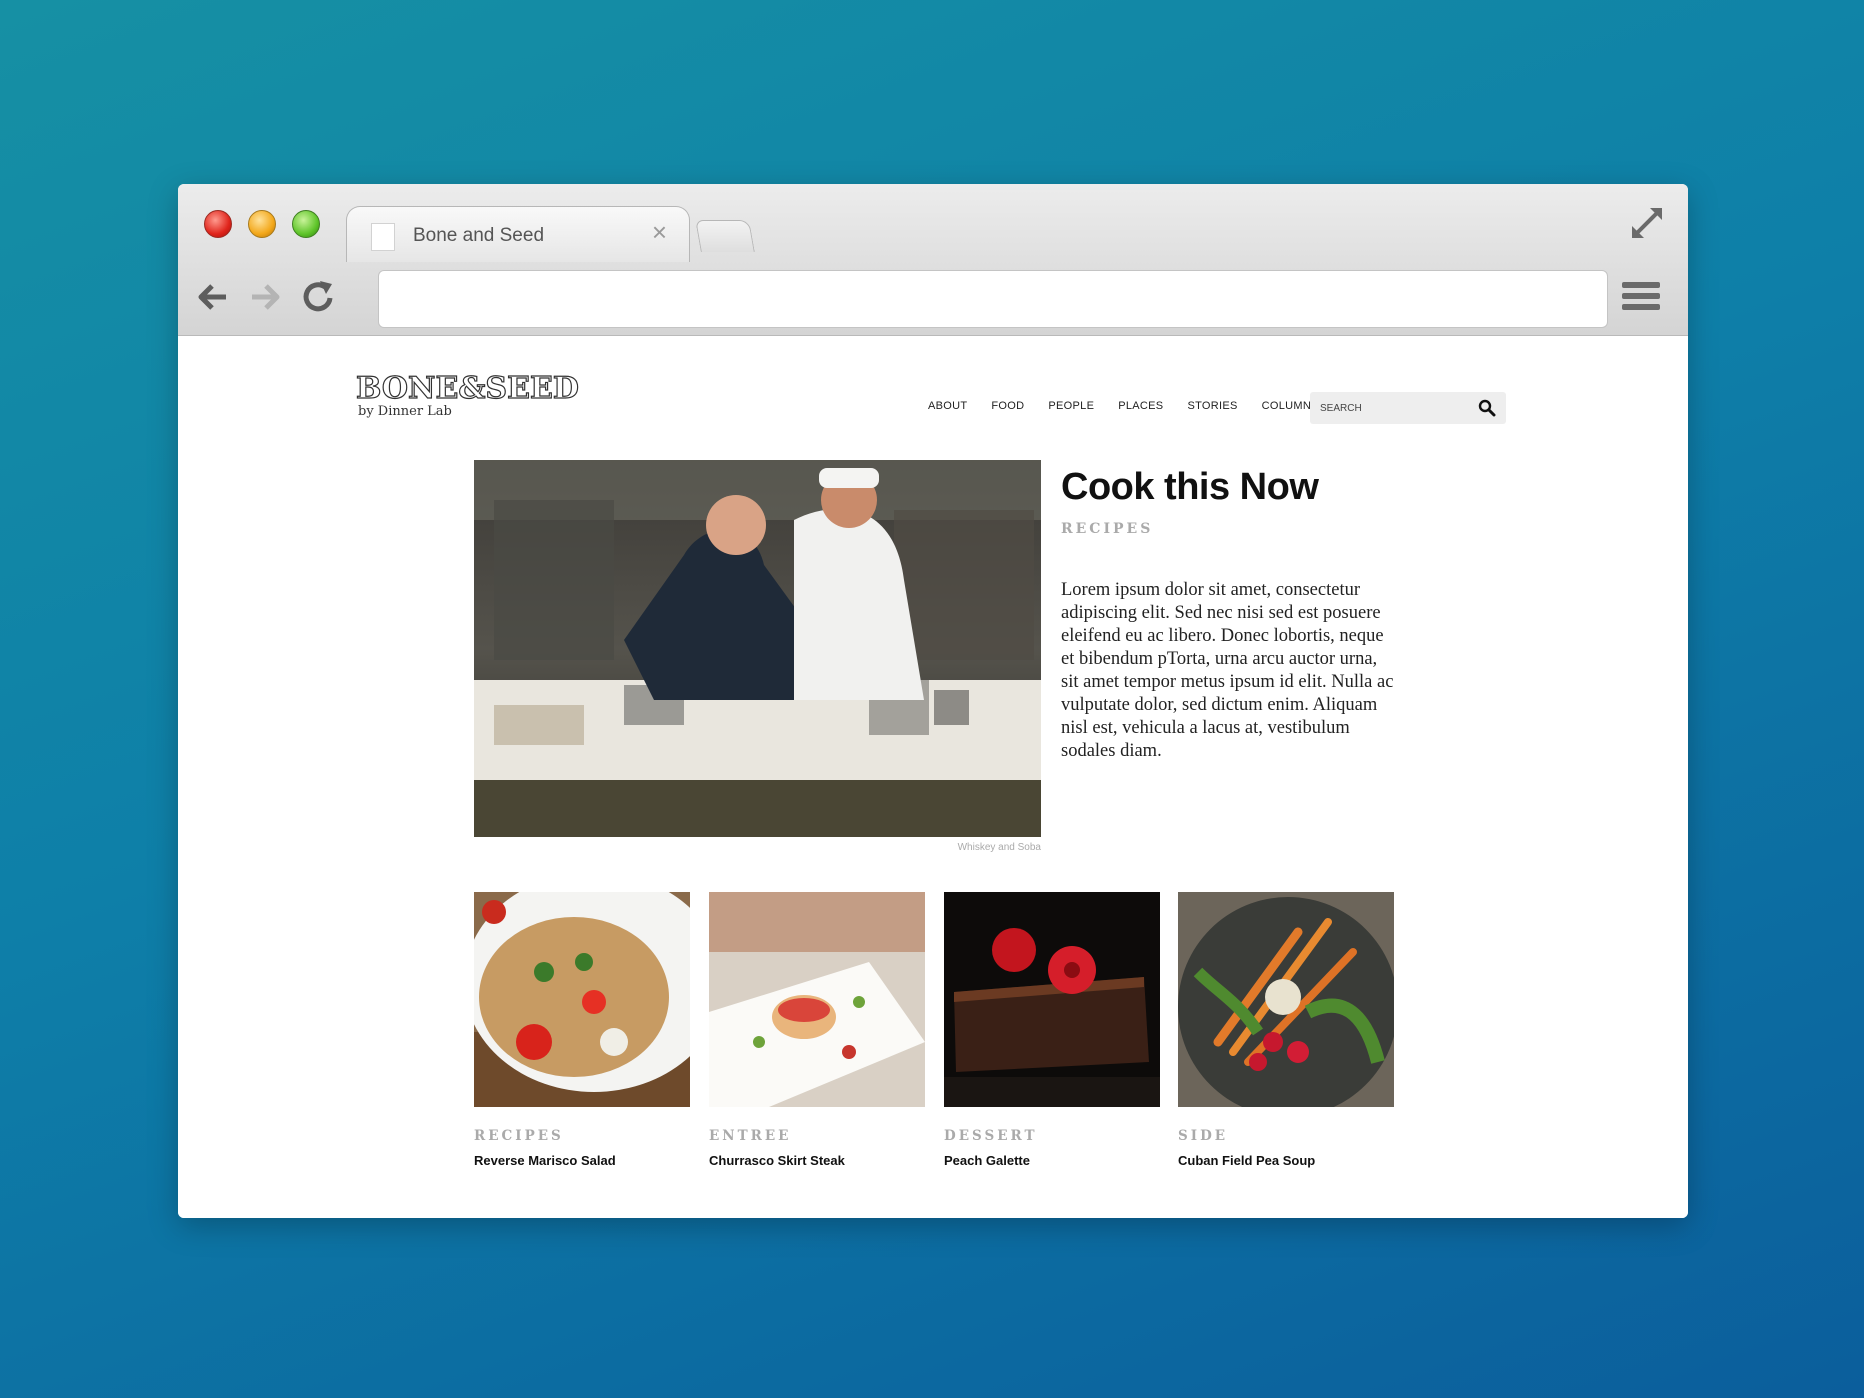 This screenshot has height=1398, width=1864. What do you see at coordinates (993, 299) in the screenshot?
I see `address-bar` at bounding box center [993, 299].